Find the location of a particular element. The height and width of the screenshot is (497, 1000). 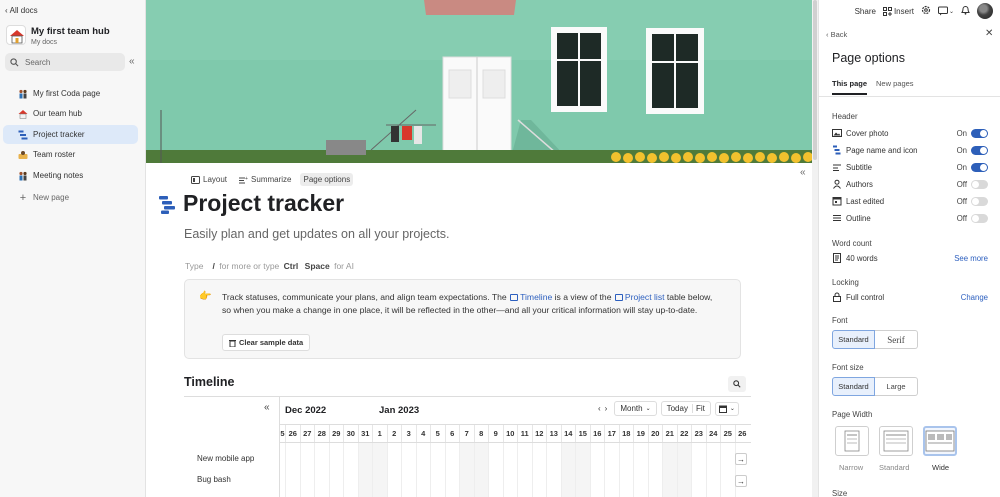

authors-toggle is located at coordinates (979, 184).